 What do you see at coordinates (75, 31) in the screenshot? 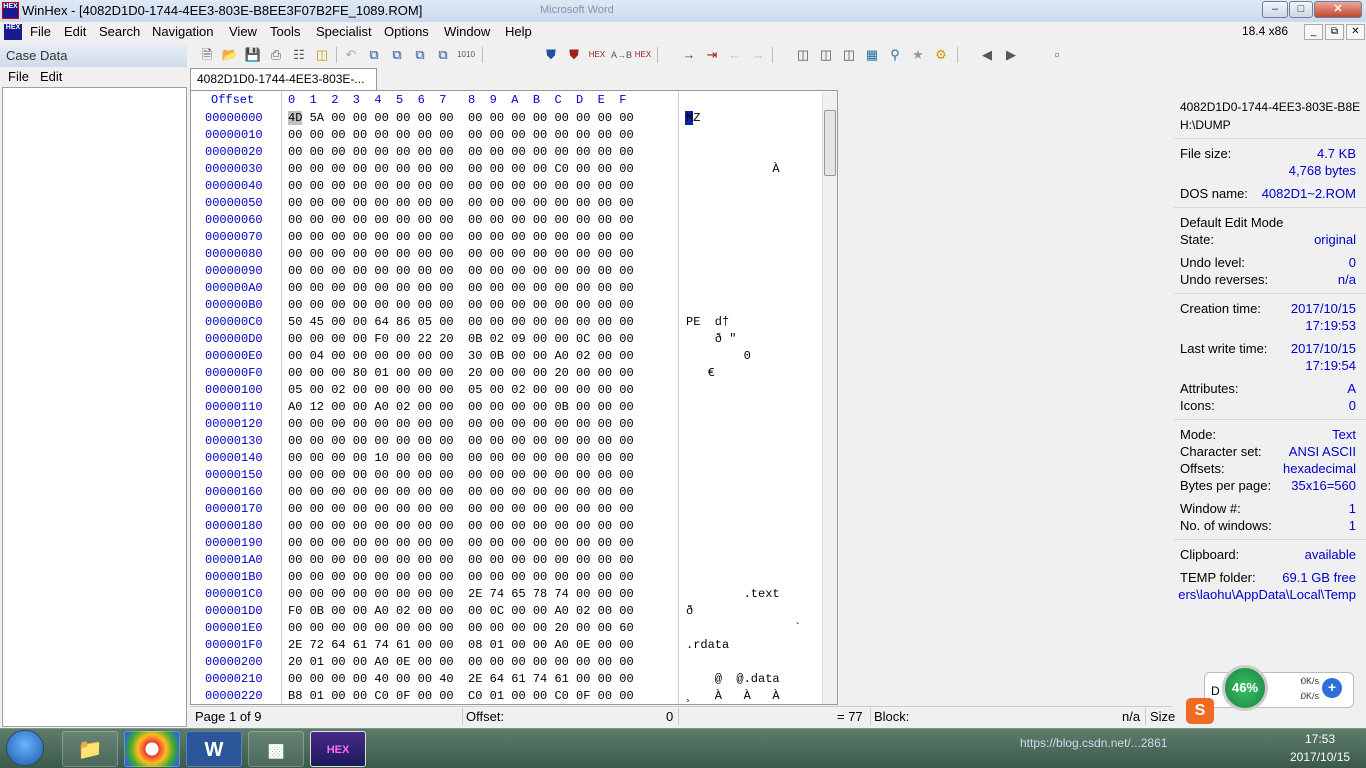
I see `menu-edit: Edit` at bounding box center [75, 31].